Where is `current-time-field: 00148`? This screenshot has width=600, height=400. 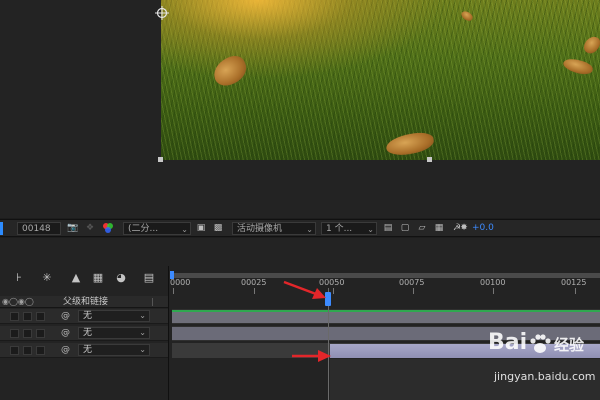
current-time-field: 00148 is located at coordinates (39, 228).